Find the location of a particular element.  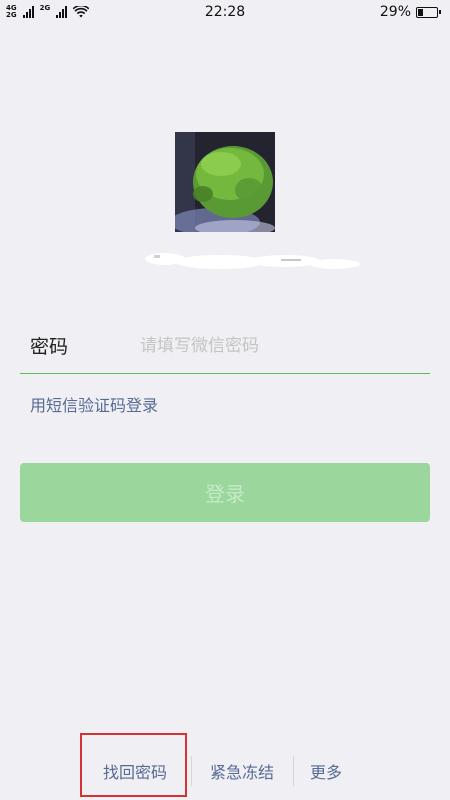

login-button: 登录 is located at coordinates (225, 492).